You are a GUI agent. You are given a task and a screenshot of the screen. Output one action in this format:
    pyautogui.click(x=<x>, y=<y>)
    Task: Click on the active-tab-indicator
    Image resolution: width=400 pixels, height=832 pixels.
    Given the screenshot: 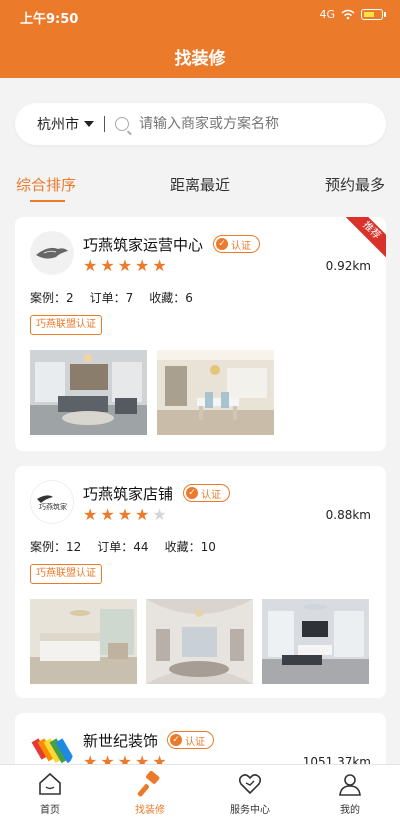 What is the action you would take?
    pyautogui.click(x=47, y=201)
    